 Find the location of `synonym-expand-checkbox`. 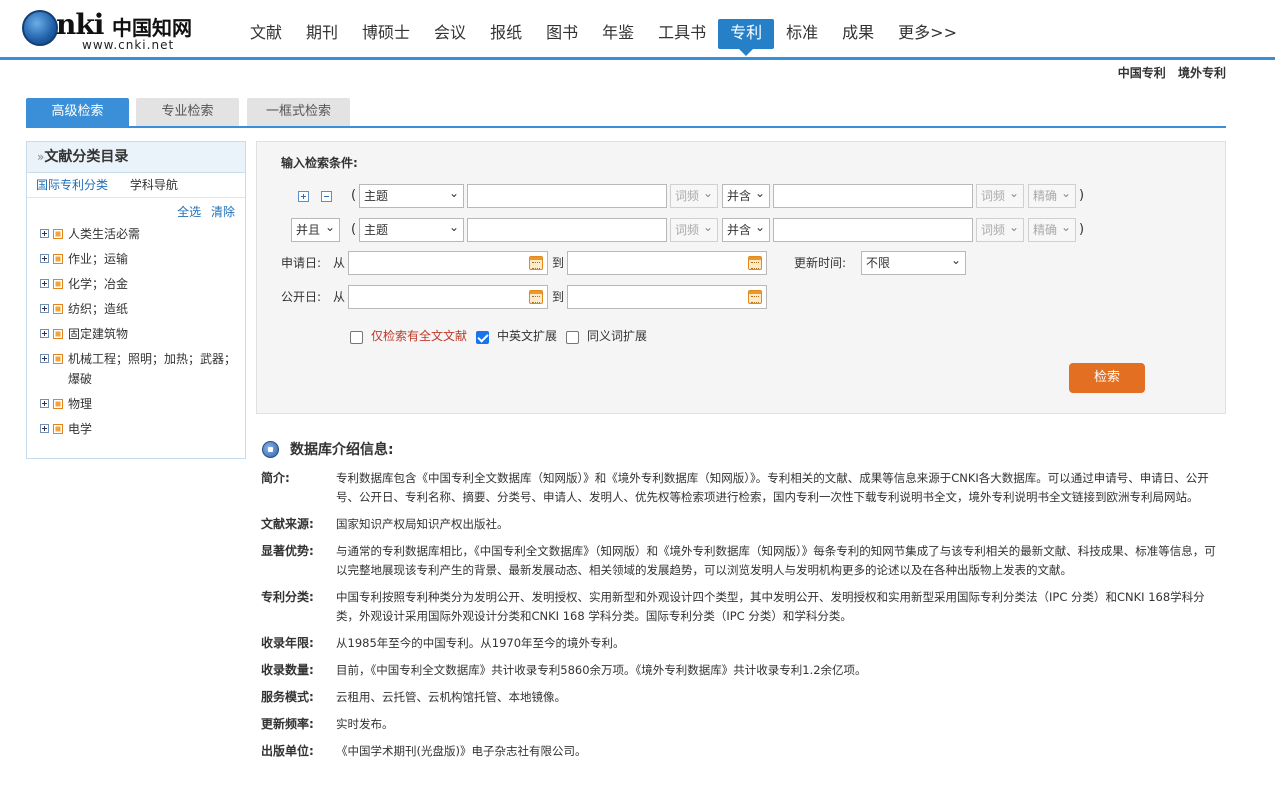

synonym-expand-checkbox is located at coordinates (572, 337).